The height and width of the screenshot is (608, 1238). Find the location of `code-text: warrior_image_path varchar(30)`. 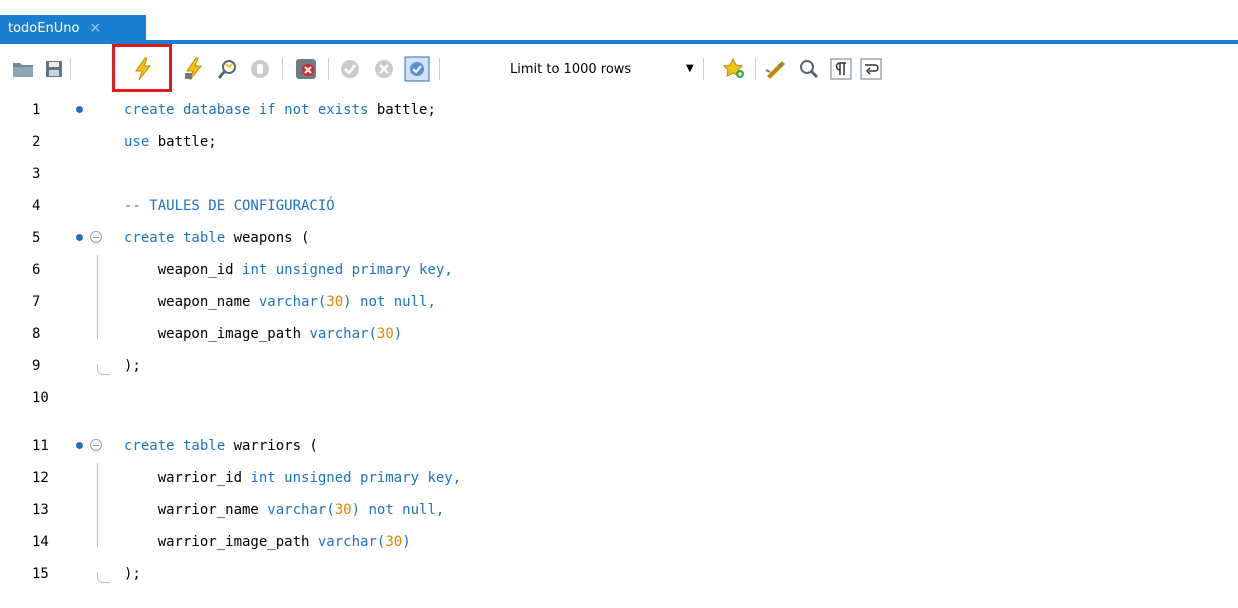

code-text: warrior_image_path varchar(30) is located at coordinates (267, 542).